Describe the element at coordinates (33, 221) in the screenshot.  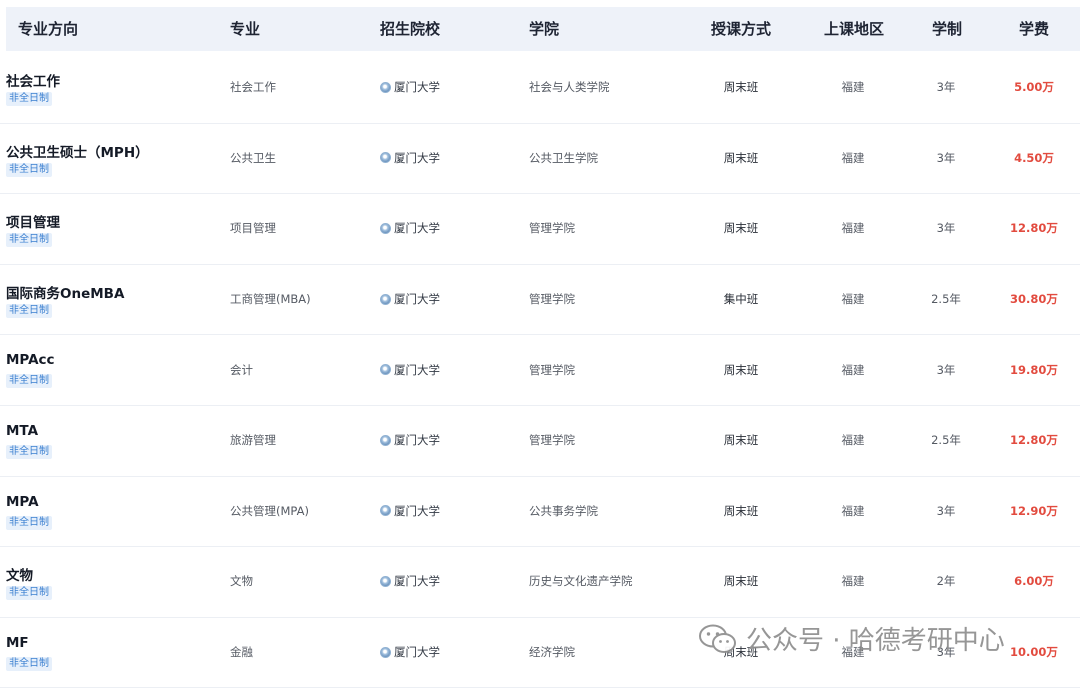
I see `program-name: 项目管理` at that location.